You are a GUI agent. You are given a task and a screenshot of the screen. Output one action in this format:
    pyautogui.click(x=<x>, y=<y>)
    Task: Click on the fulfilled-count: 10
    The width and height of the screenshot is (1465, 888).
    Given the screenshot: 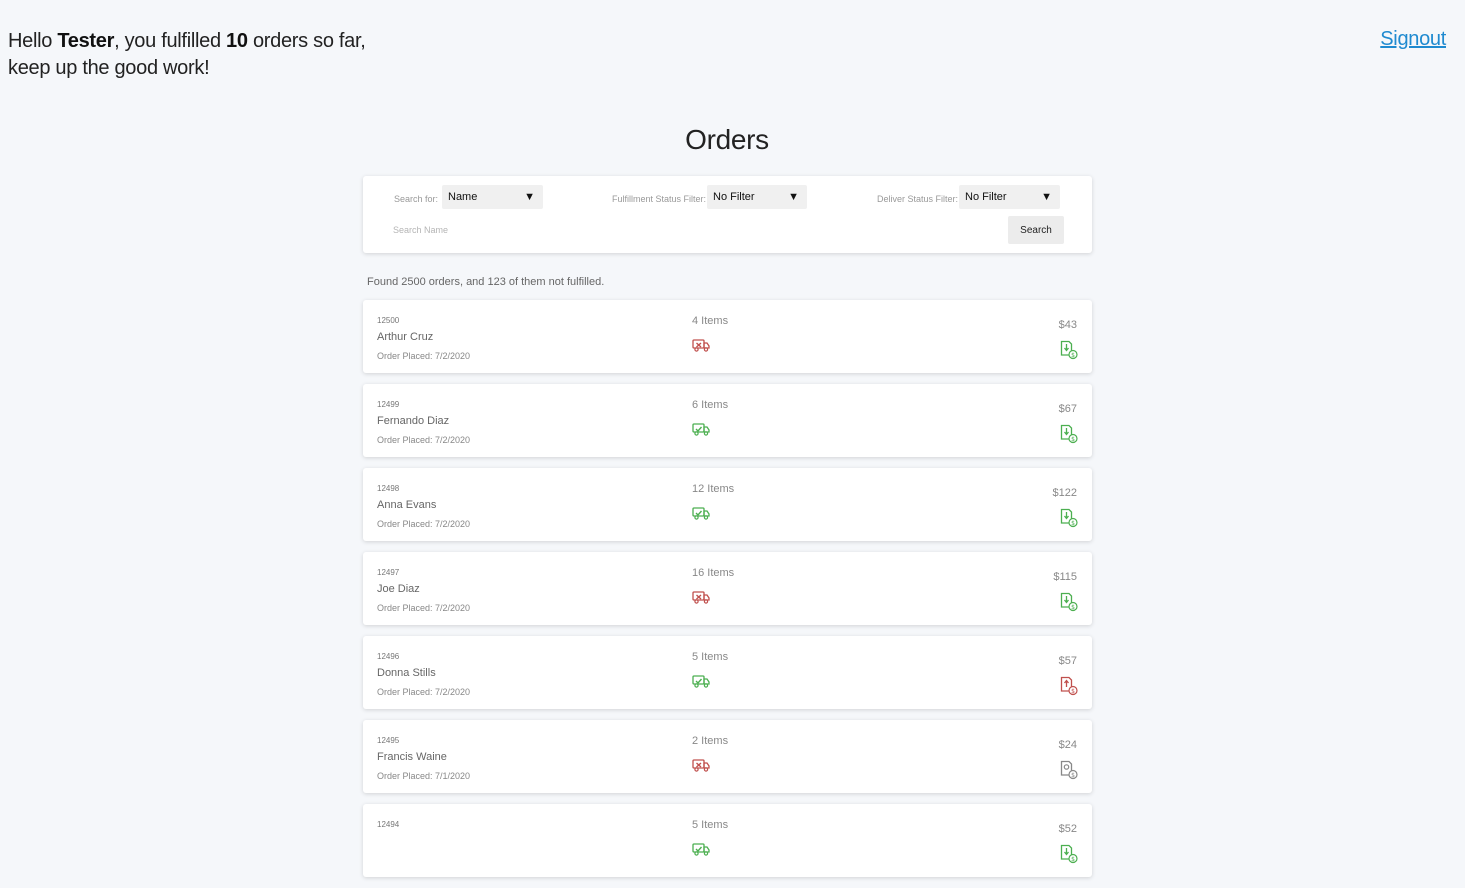 What is the action you would take?
    pyautogui.click(x=237, y=41)
    